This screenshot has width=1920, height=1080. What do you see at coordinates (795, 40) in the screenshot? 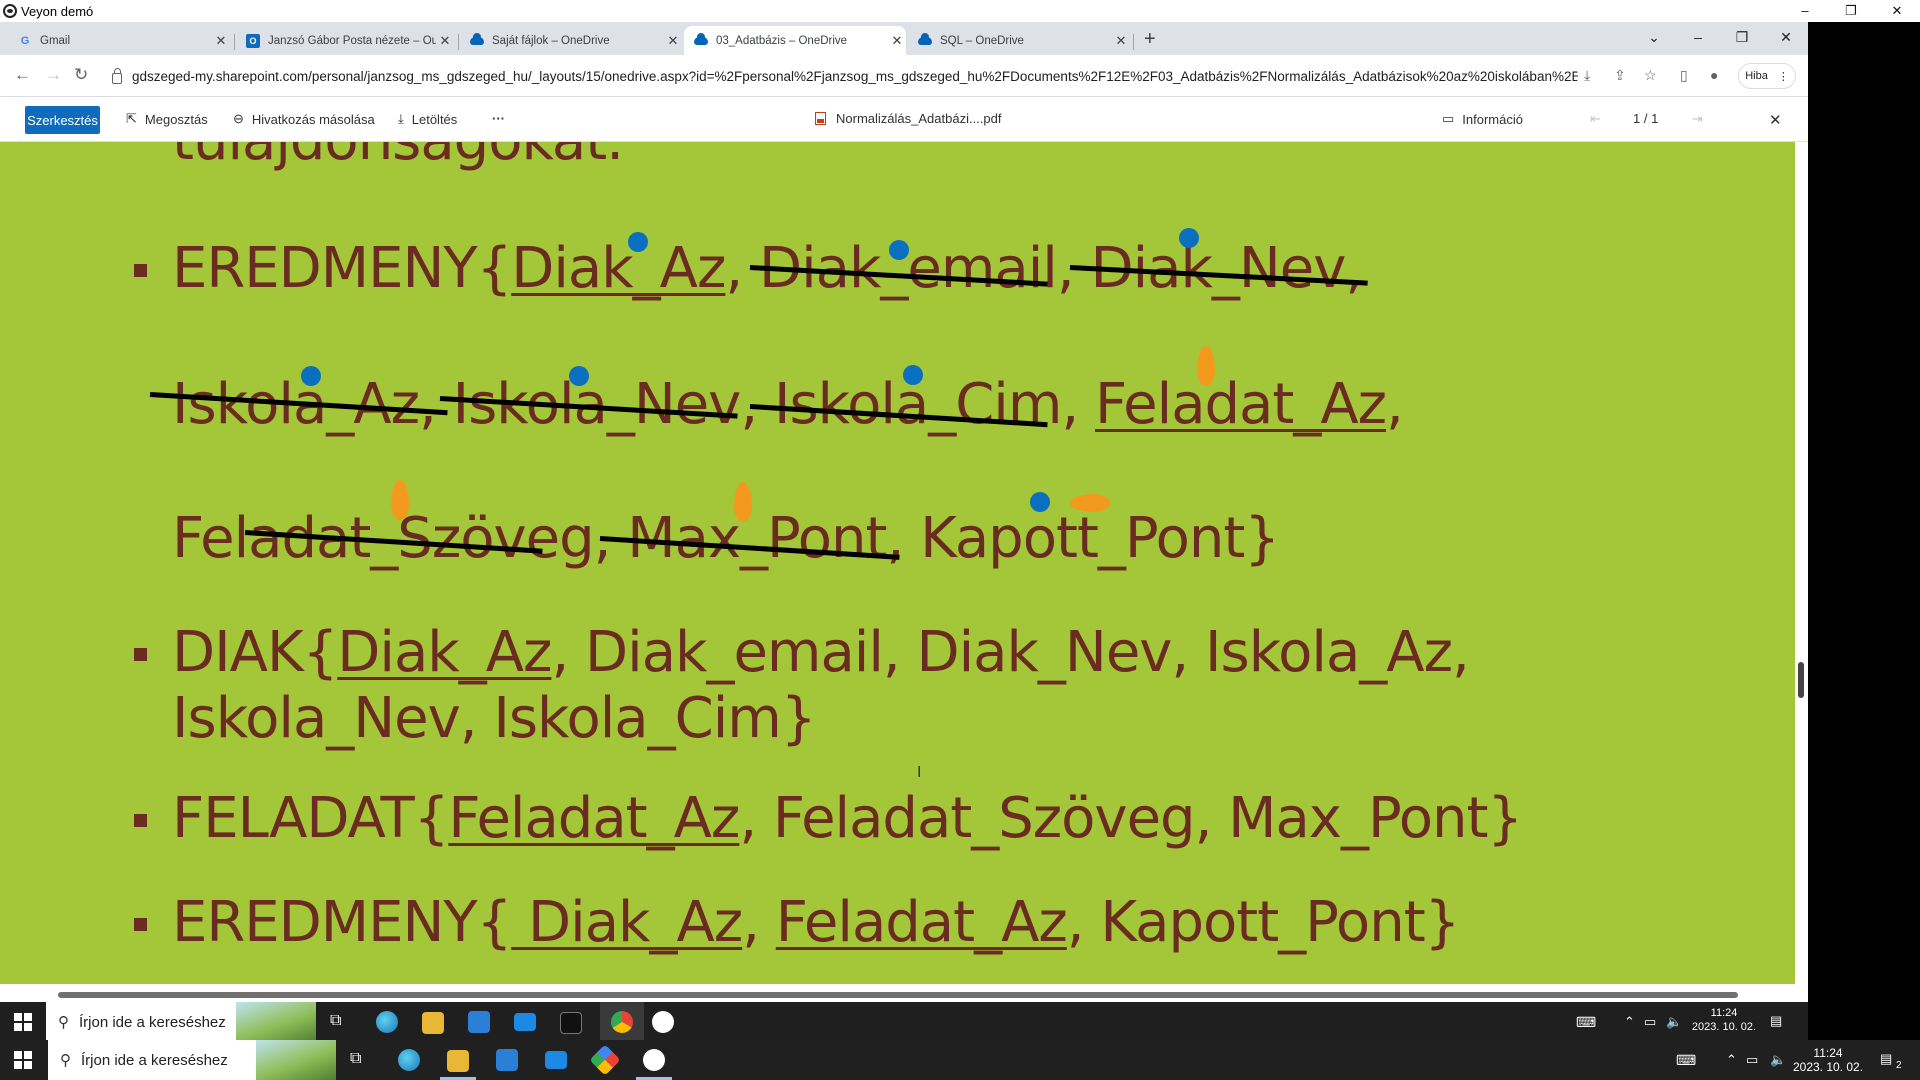
I see `tab-adatbazis: 03_Adatbázis – OneDrive ✕` at bounding box center [795, 40].